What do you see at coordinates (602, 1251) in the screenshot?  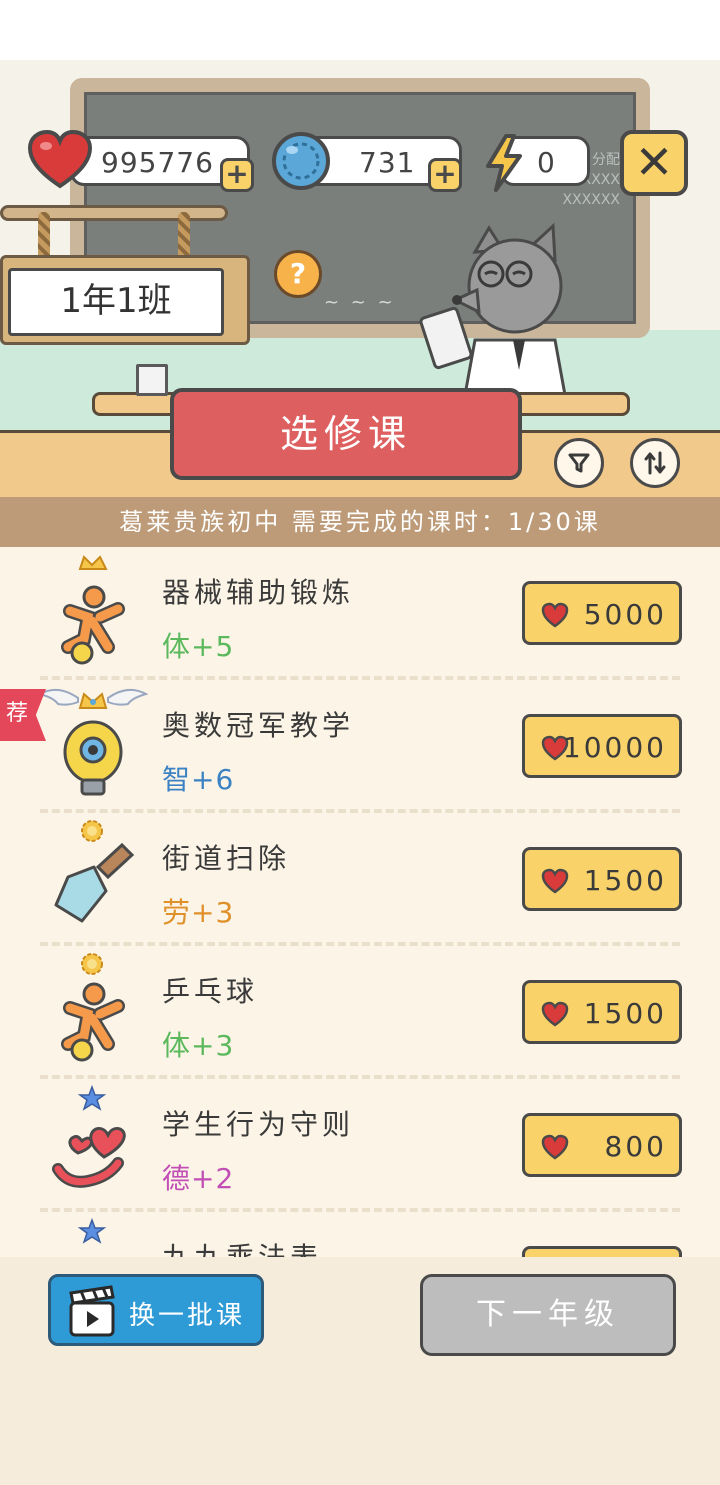 I see `buy-course-button` at bounding box center [602, 1251].